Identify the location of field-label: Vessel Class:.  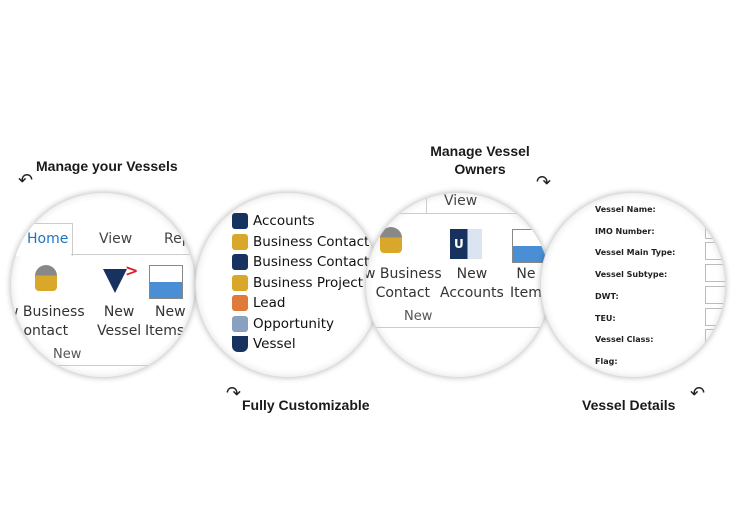
(624, 340).